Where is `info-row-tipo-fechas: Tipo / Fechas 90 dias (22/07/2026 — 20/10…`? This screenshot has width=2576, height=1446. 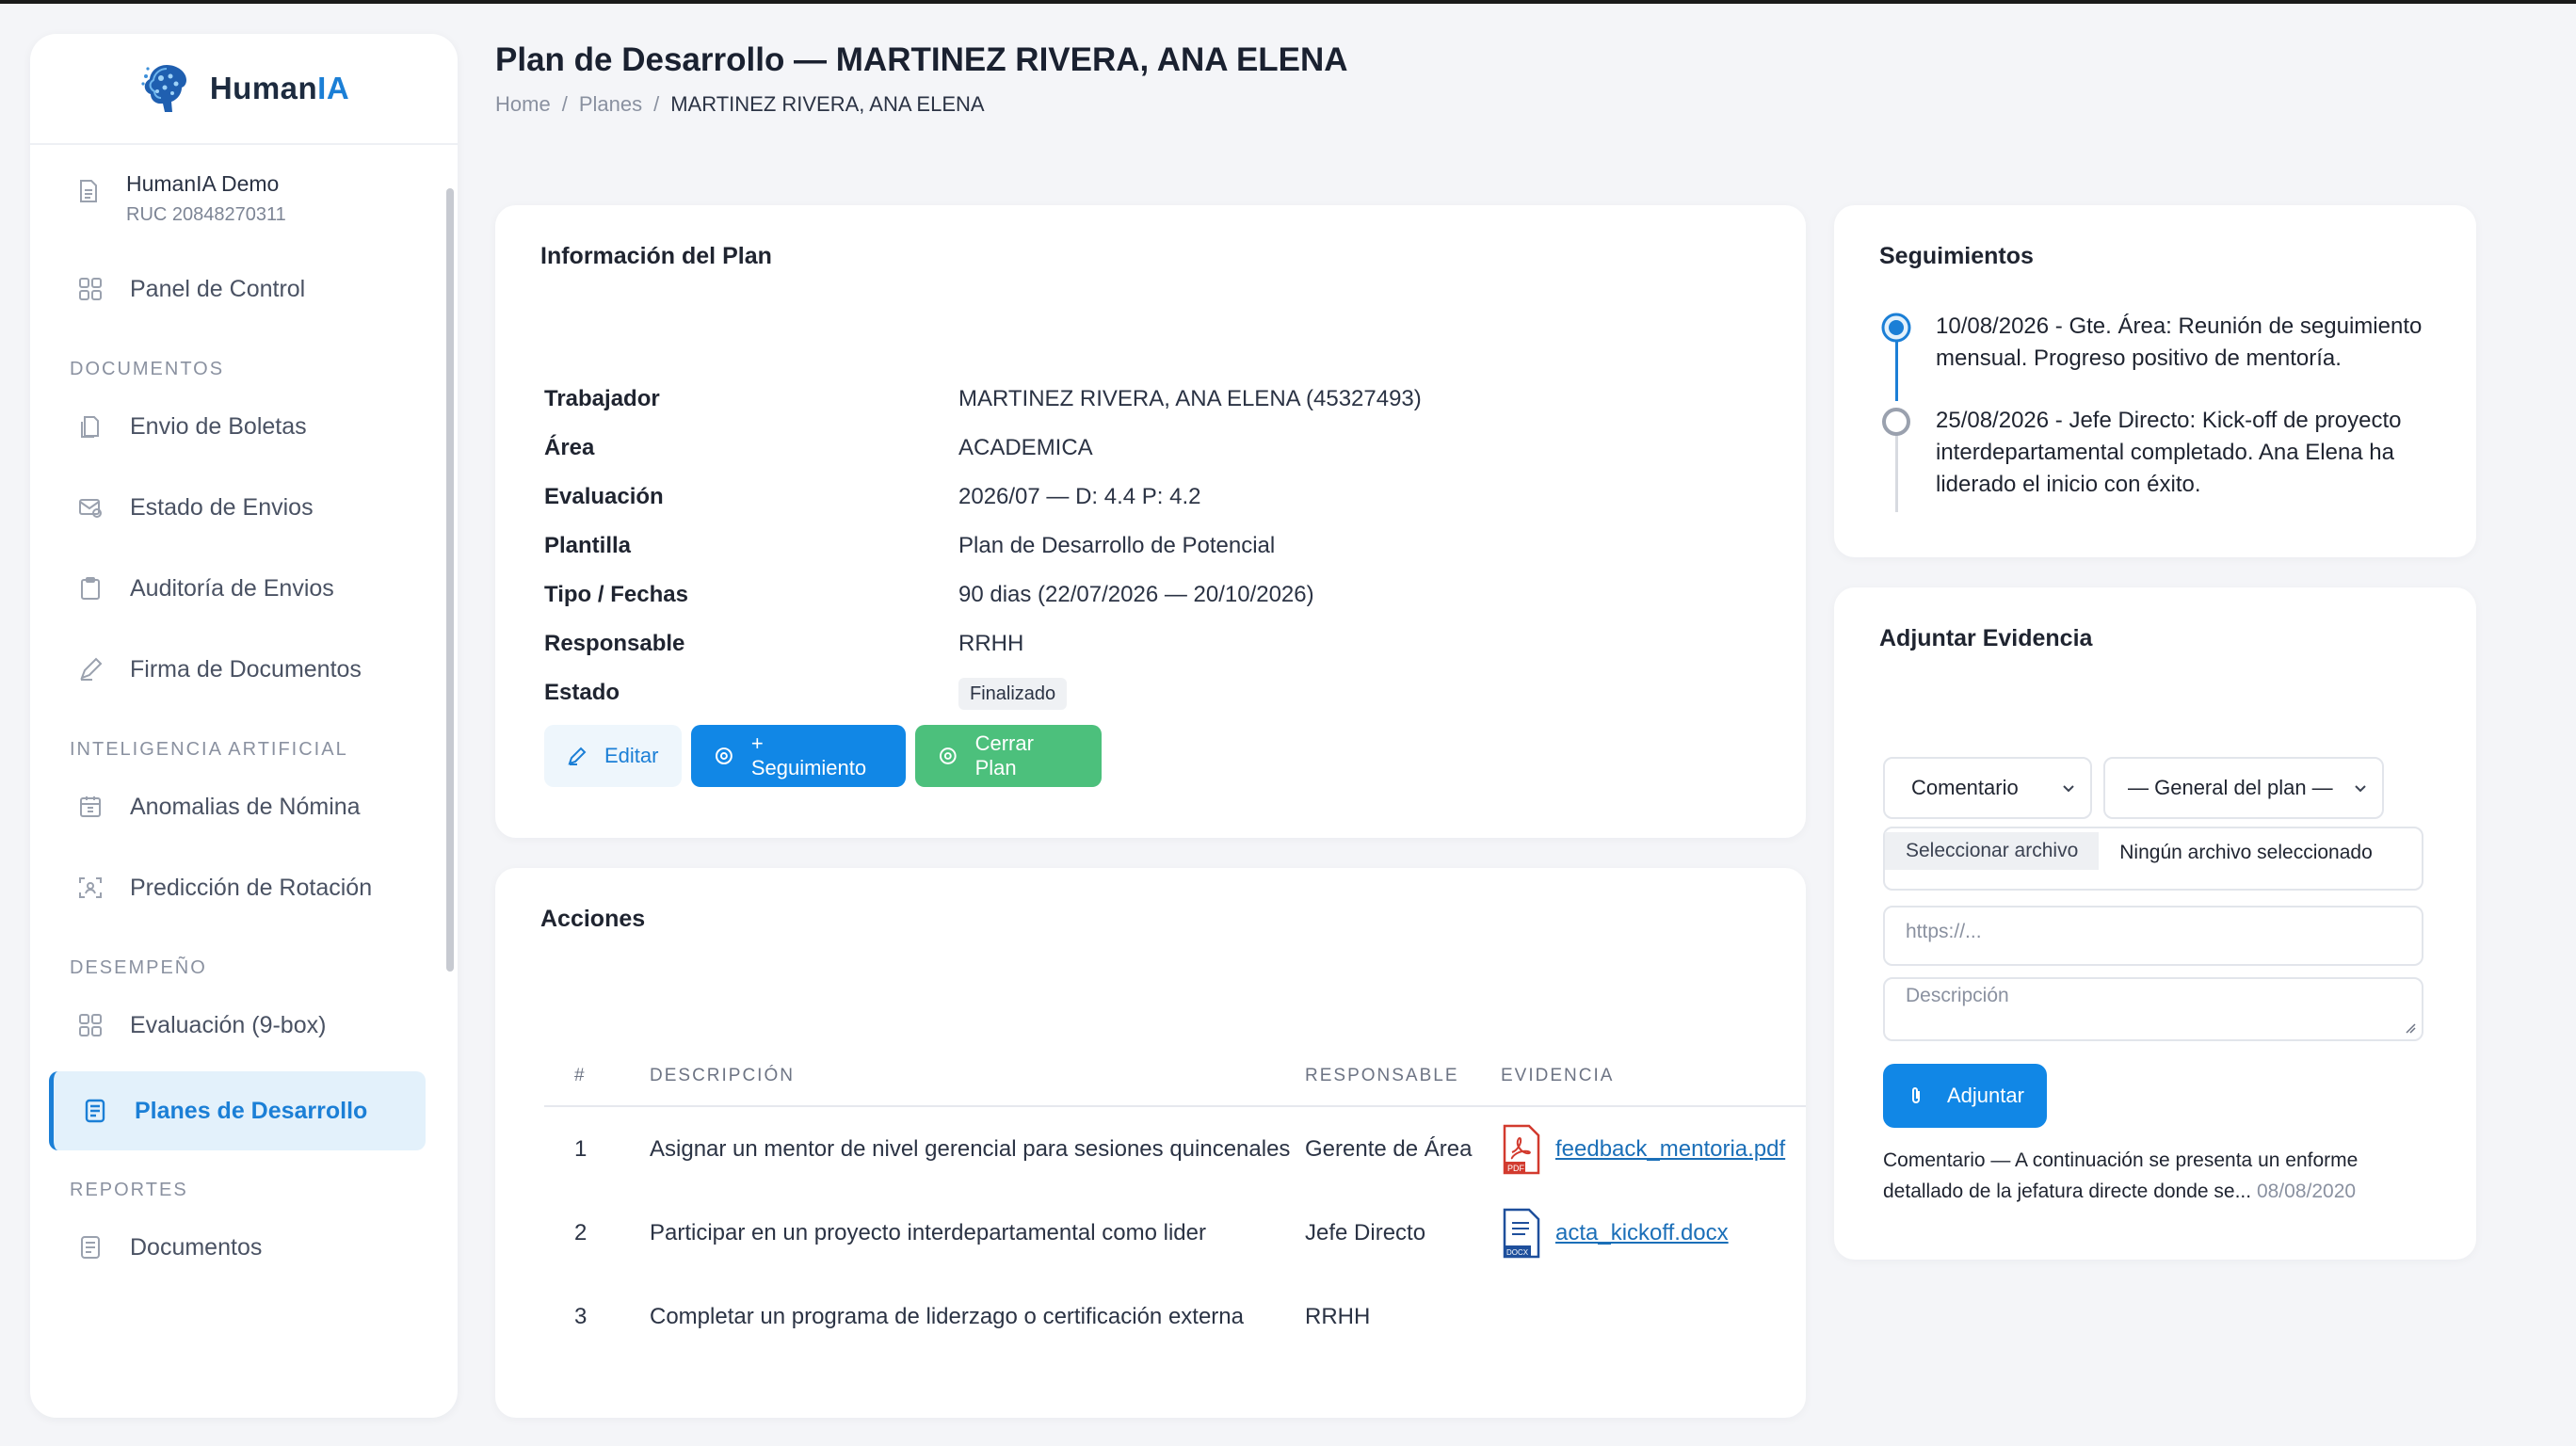 info-row-tipo-fechas: Tipo / Fechas 90 dias (22/07/2026 — 20/10… is located at coordinates (983, 594).